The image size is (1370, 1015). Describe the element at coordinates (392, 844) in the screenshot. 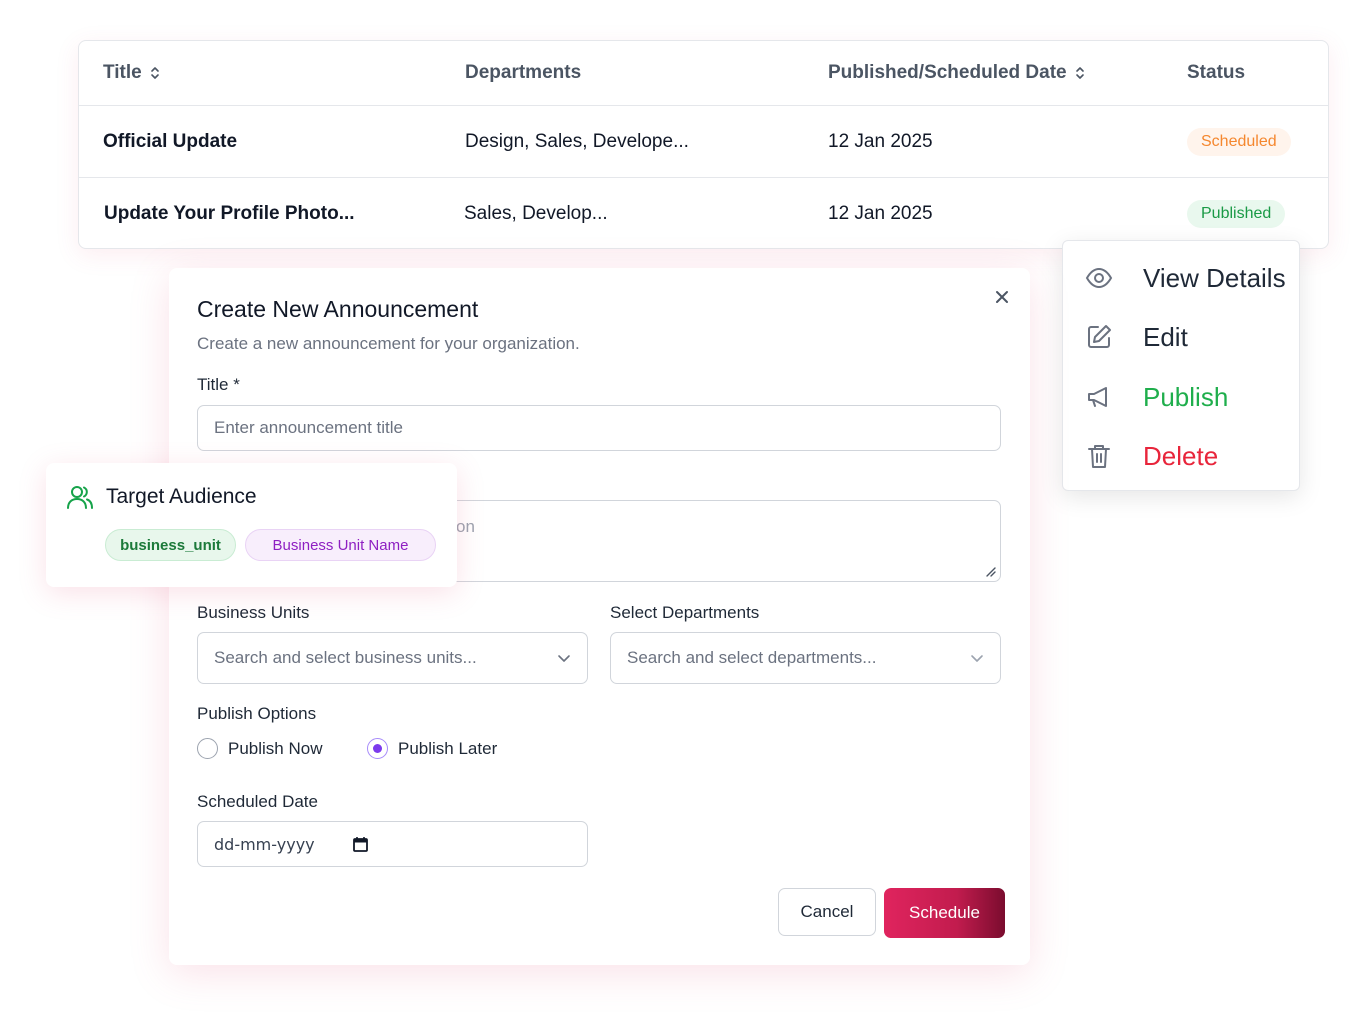

I see `scheduled-date-input: dd-mm-yyyy` at that location.